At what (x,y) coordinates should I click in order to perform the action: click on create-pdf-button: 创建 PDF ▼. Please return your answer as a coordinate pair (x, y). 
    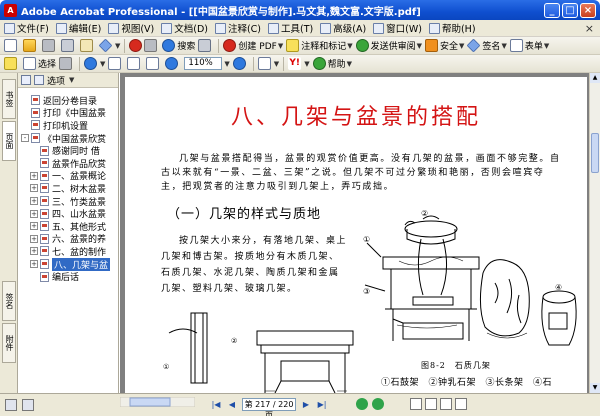
    Looking at the image, I should click on (253, 46).